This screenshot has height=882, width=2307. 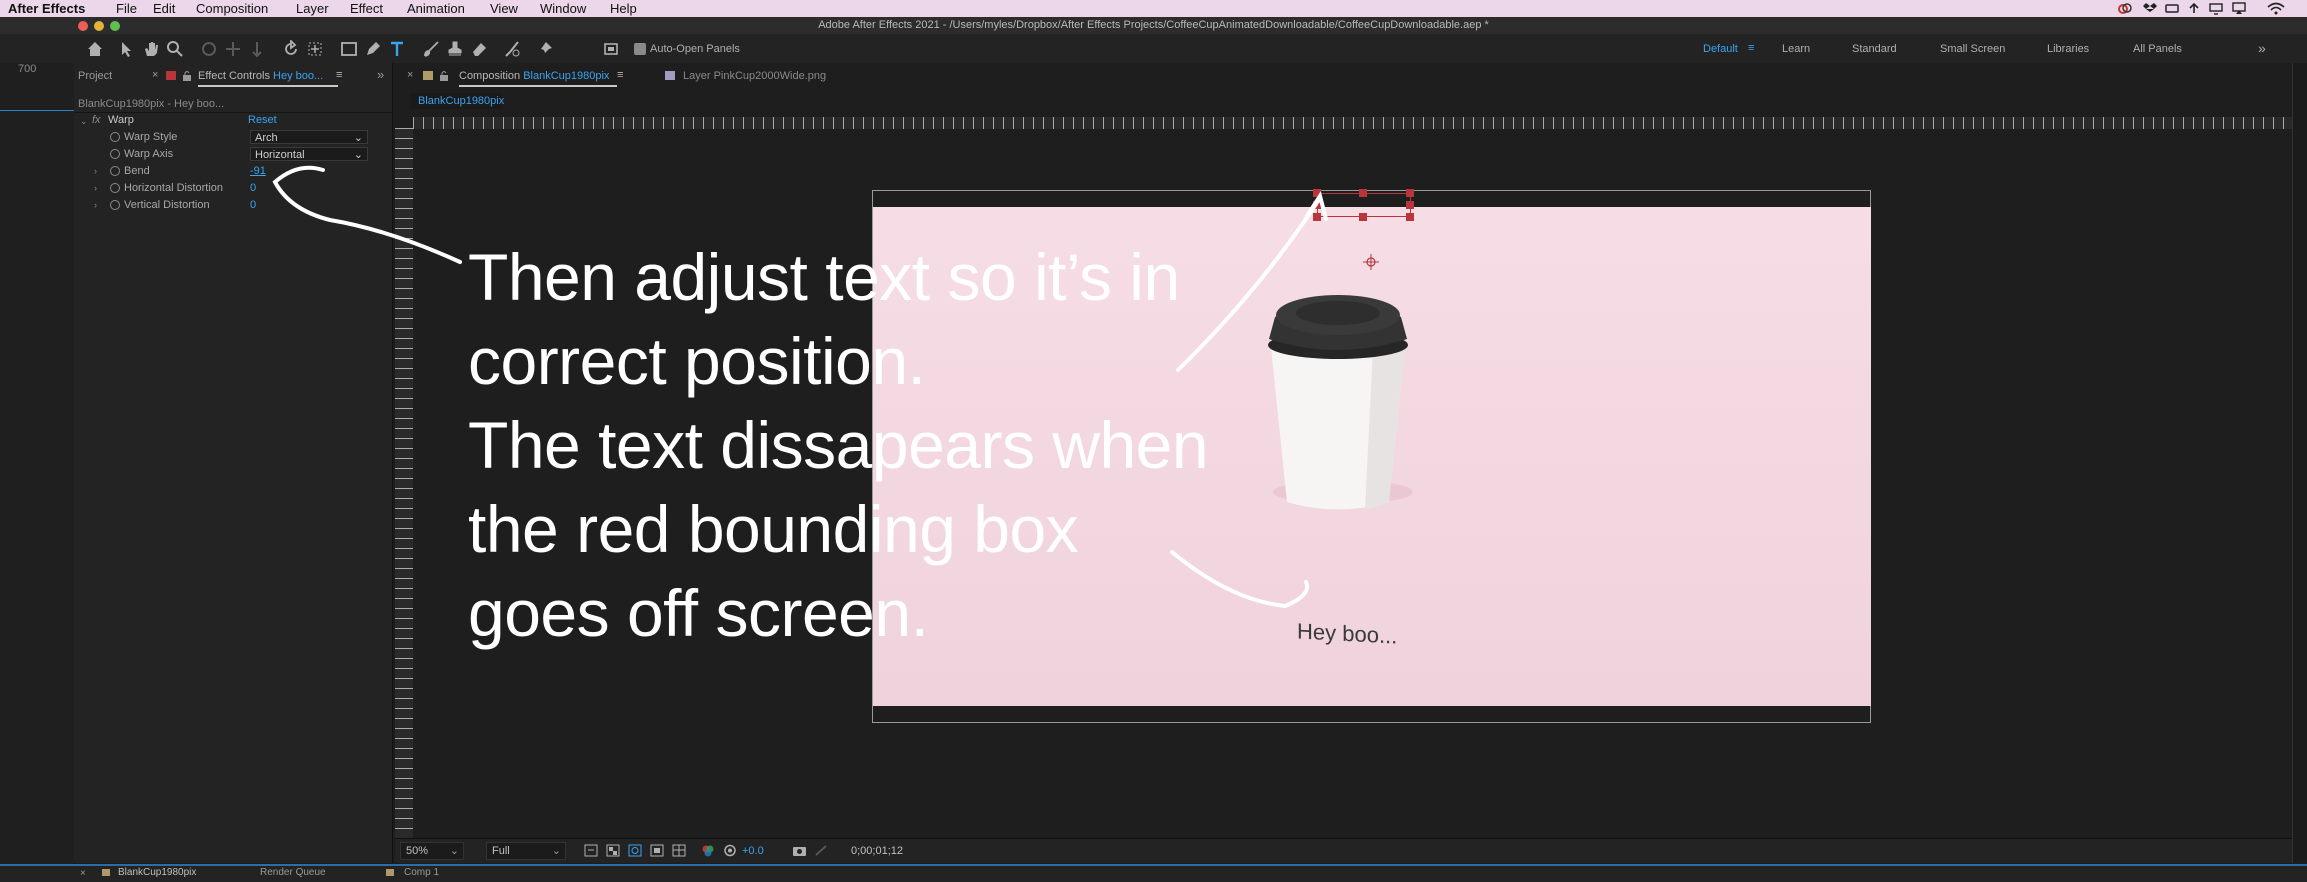 What do you see at coordinates (679, 850) in the screenshot?
I see `grid-guides-icon` at bounding box center [679, 850].